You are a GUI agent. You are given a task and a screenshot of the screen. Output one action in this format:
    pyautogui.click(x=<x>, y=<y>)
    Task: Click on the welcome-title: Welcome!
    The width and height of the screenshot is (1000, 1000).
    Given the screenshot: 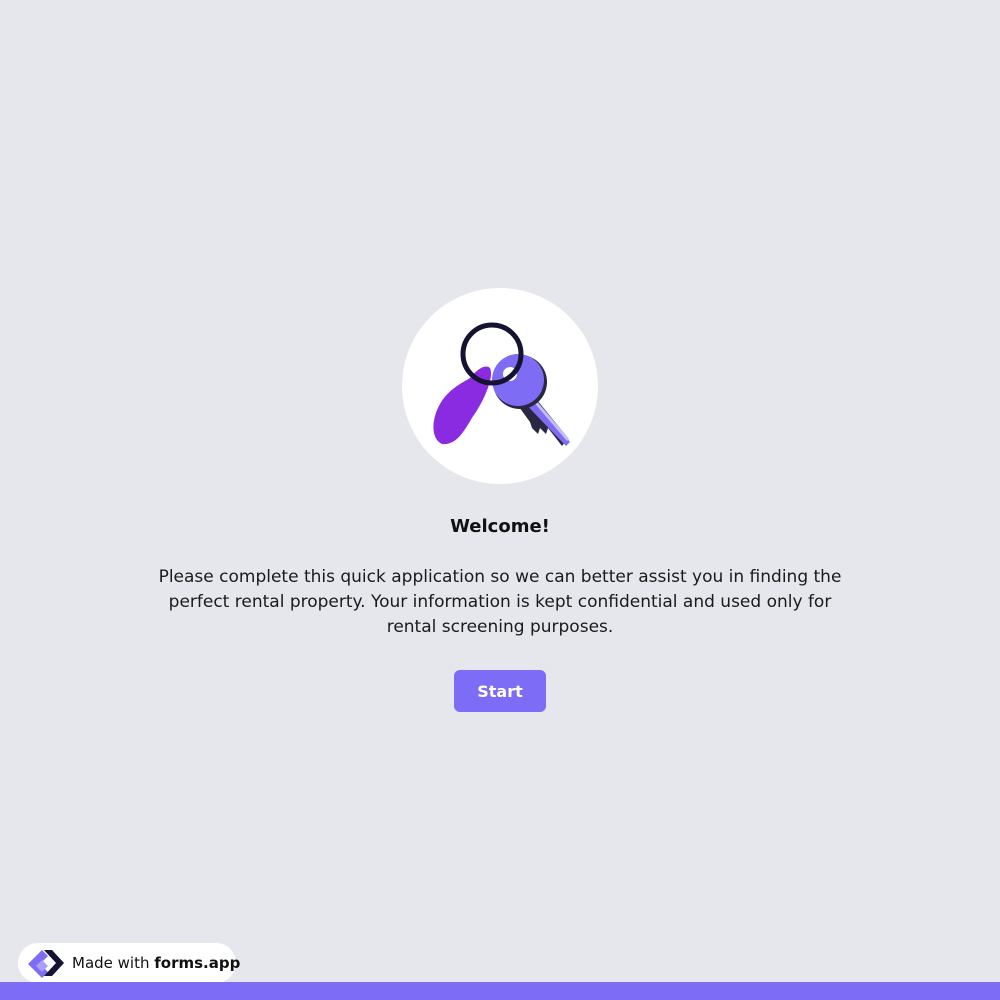 What is the action you would take?
    pyautogui.click(x=500, y=526)
    